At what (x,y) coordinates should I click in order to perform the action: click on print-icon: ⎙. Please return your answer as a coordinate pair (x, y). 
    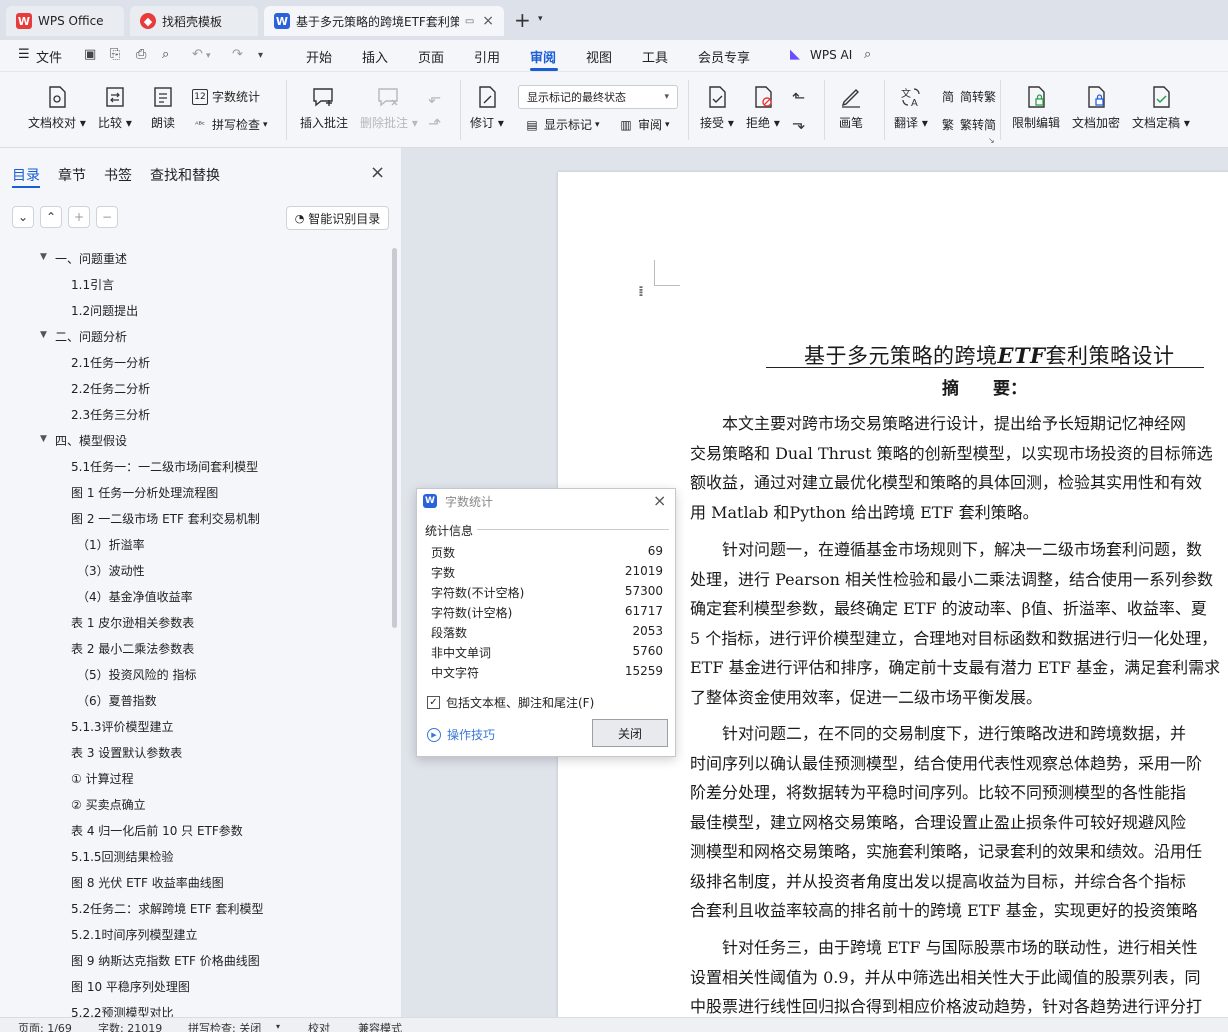
    Looking at the image, I should click on (141, 54).